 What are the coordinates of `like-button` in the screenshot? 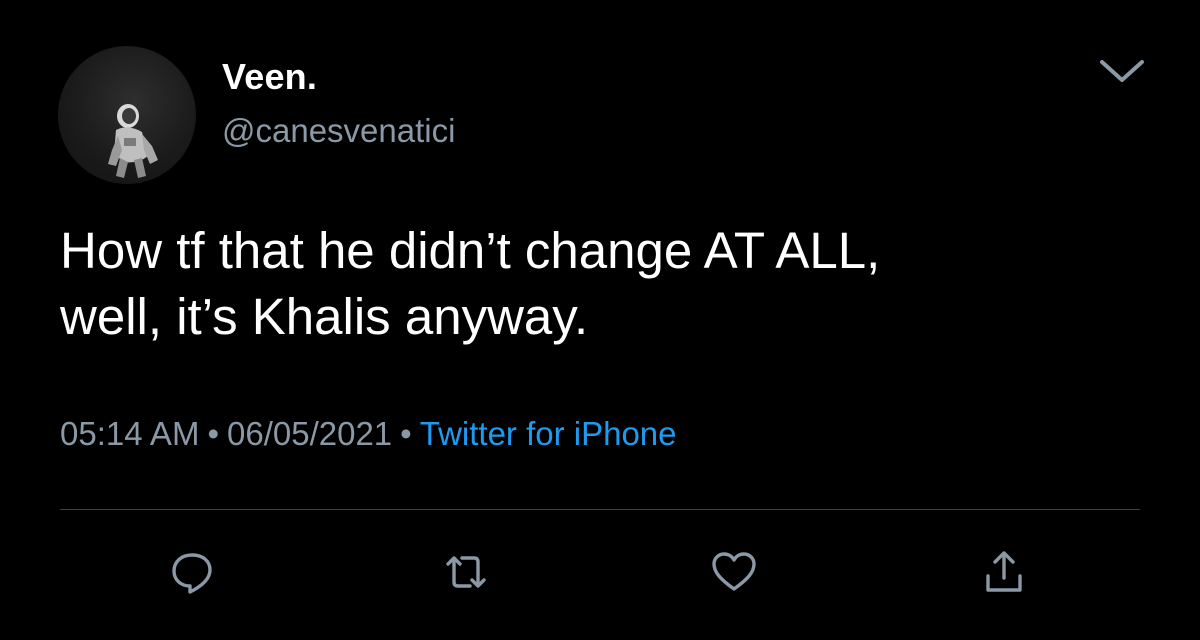 It's located at (734, 572).